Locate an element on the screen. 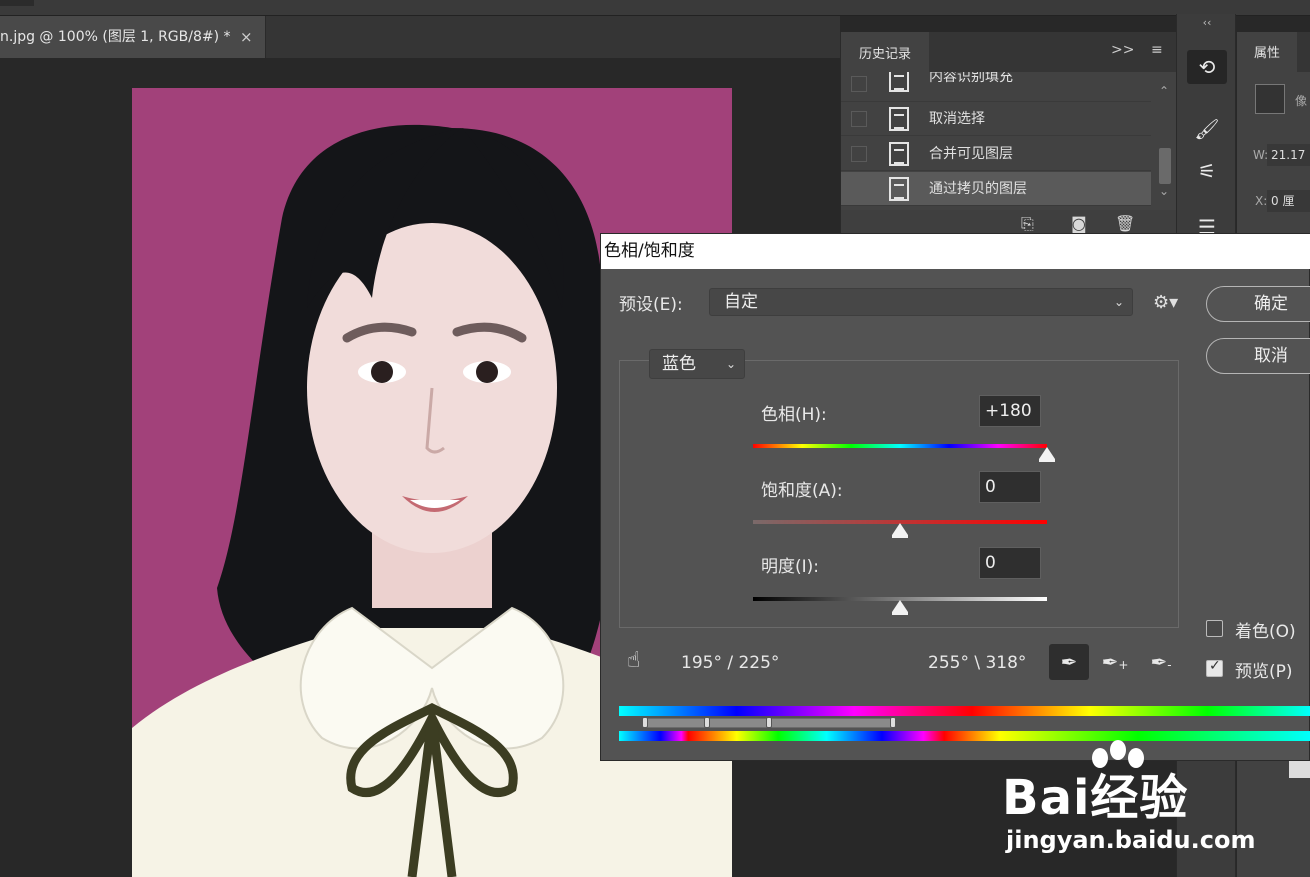 This screenshot has width=1310, height=877. history-item-selected: 通过拷贝的图层 is located at coordinates (996, 189).